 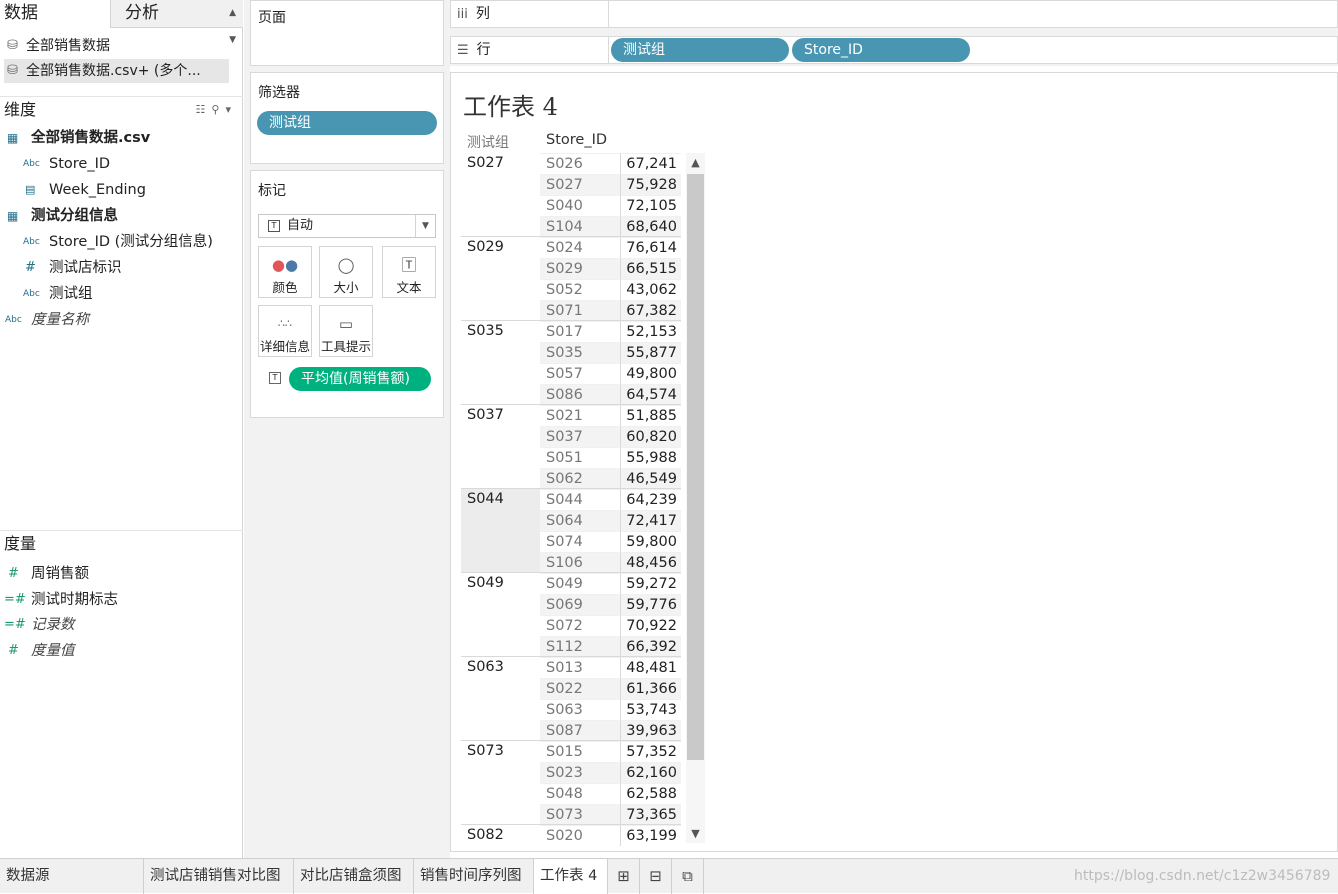 What do you see at coordinates (580, 709) in the screenshot?
I see `store-id-cell: S063` at bounding box center [580, 709].